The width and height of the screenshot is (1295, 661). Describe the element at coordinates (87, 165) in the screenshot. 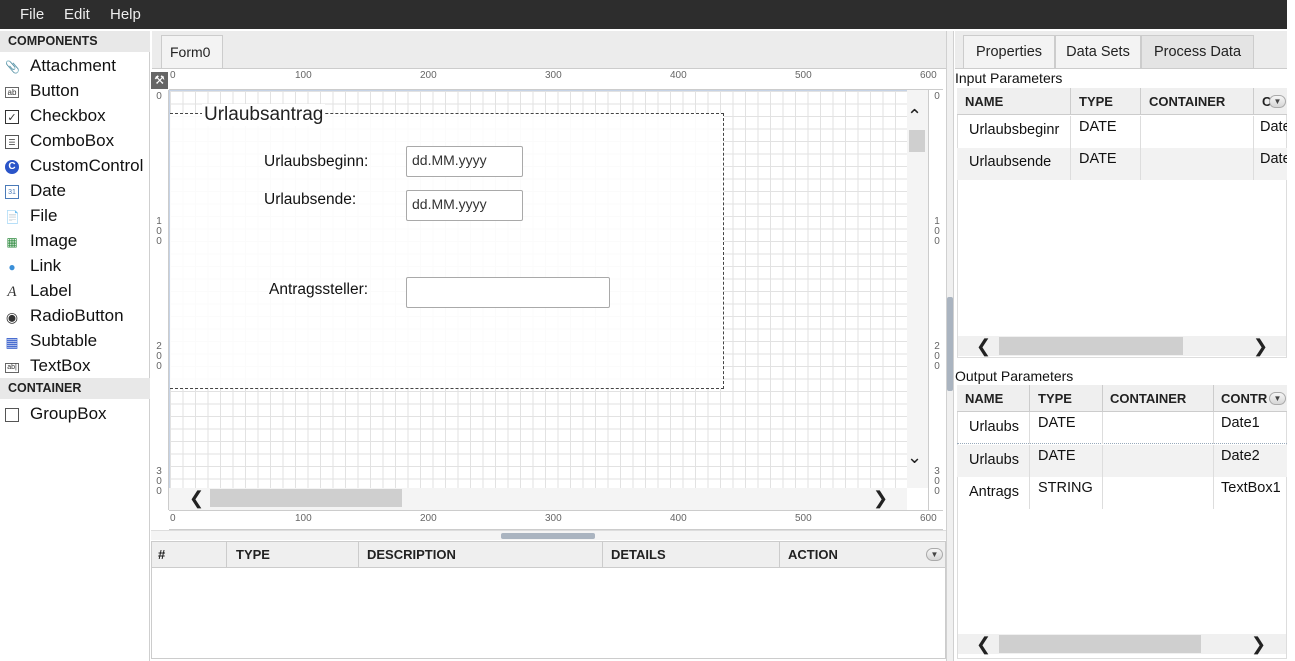

I see `palette-item-label: CustomControl` at that location.